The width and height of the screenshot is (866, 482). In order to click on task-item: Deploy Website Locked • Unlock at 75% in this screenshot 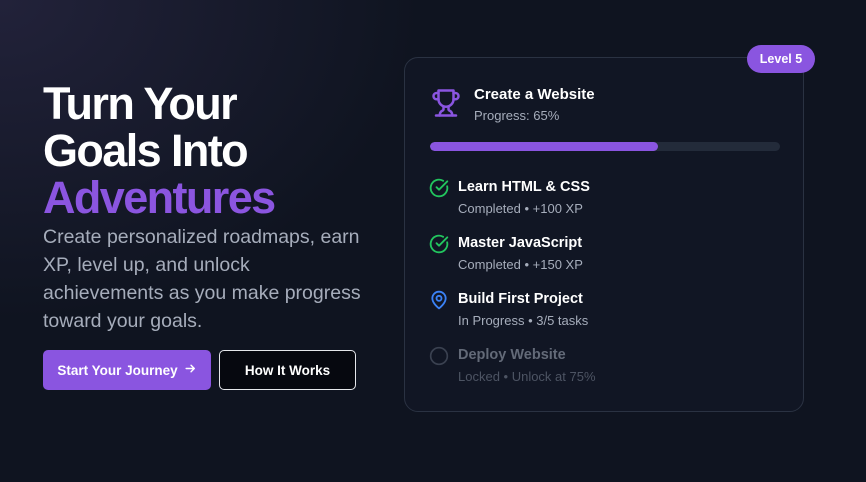, I will do `click(512, 374)`.